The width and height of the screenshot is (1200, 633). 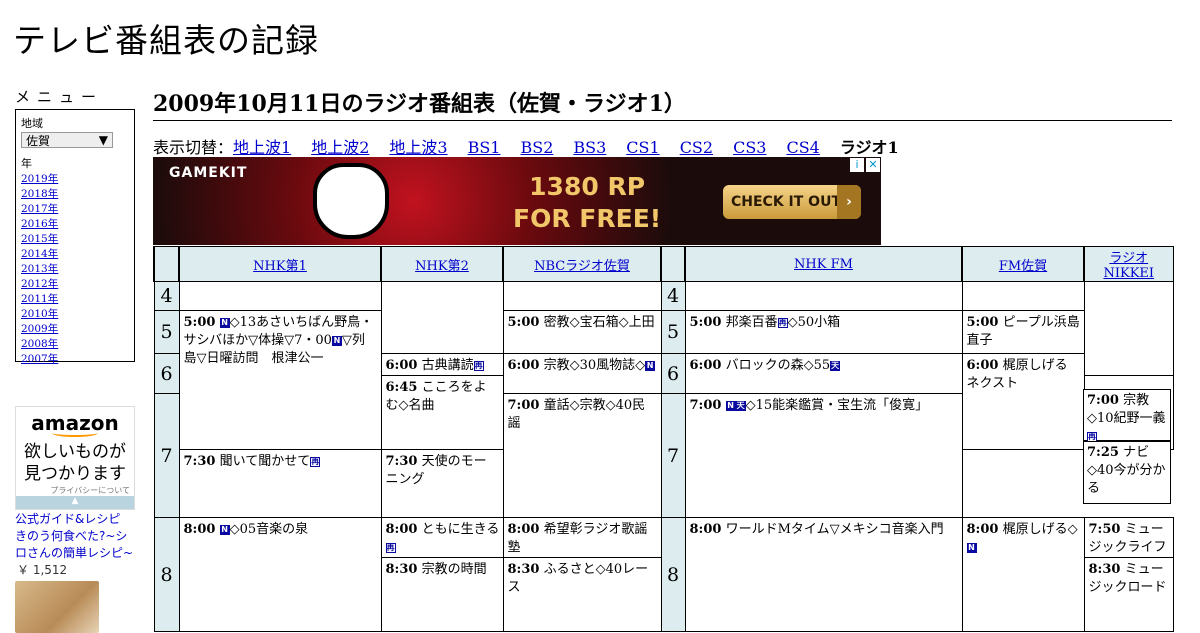 What do you see at coordinates (166, 574) in the screenshot?
I see `hour-label: 8` at bounding box center [166, 574].